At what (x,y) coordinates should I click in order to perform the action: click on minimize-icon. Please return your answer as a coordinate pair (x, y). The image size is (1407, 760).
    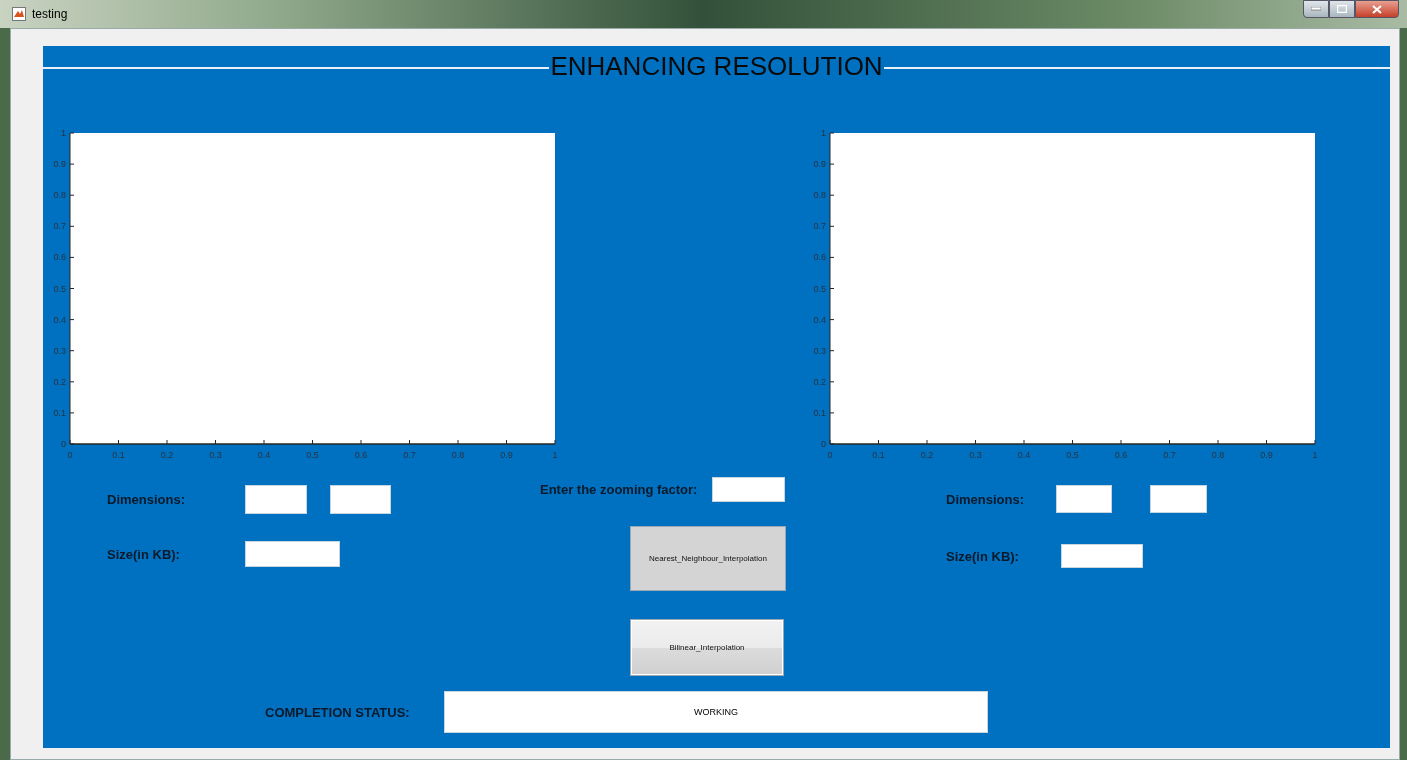
    Looking at the image, I should click on (1316, 9).